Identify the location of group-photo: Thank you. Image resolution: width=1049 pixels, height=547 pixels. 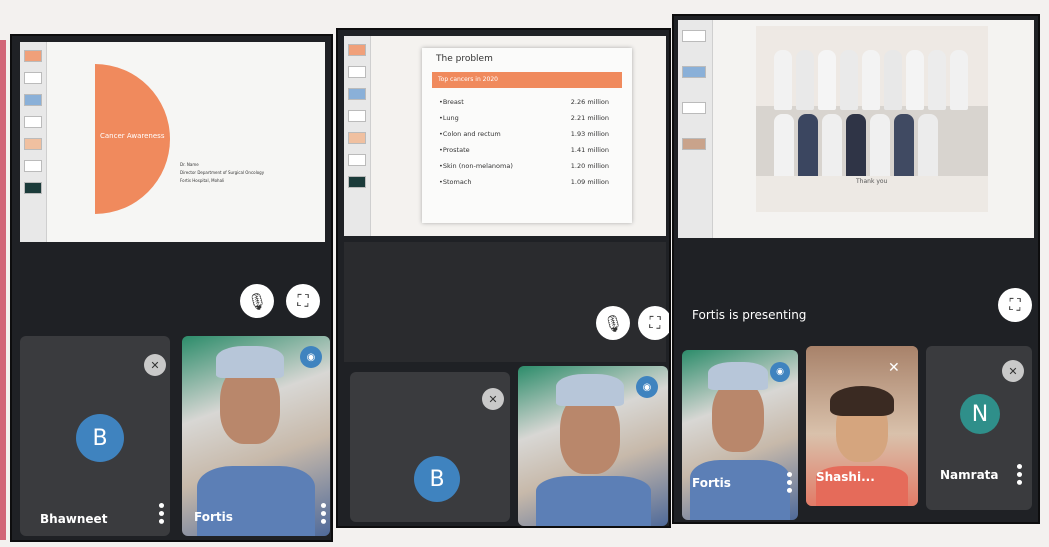
(872, 119).